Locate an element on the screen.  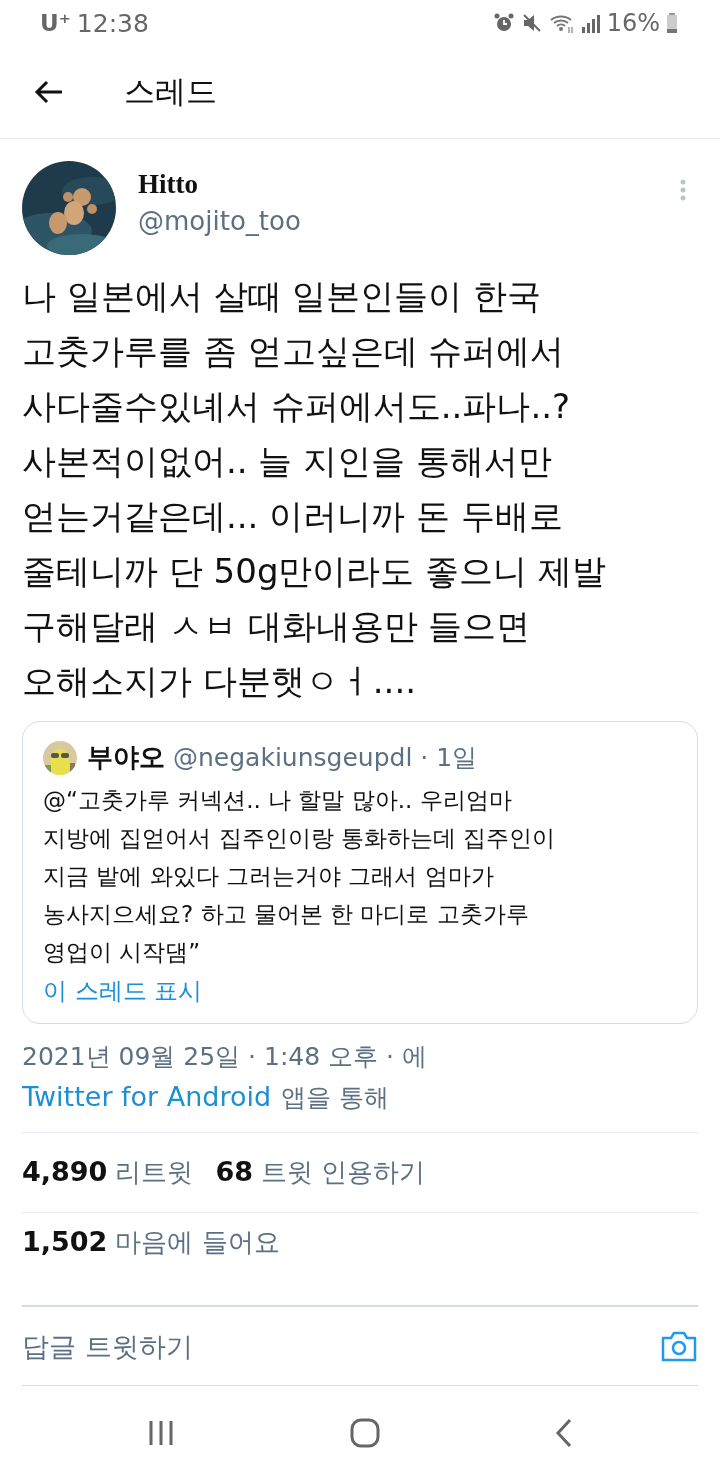
quoted-tweet-text: @“고춧가루 커넥션.. 나 할말 많아.. 우리엄마 지방에 집얻어서 집주인이랑 통화하는데 집주인이 지금 밭에 와있다 그러는거야 그래서 엄마가 농사지으세요? 하고 물어본 한 마디로 고춧가루 영업이 시작댐” is located at coordinates (300, 876).